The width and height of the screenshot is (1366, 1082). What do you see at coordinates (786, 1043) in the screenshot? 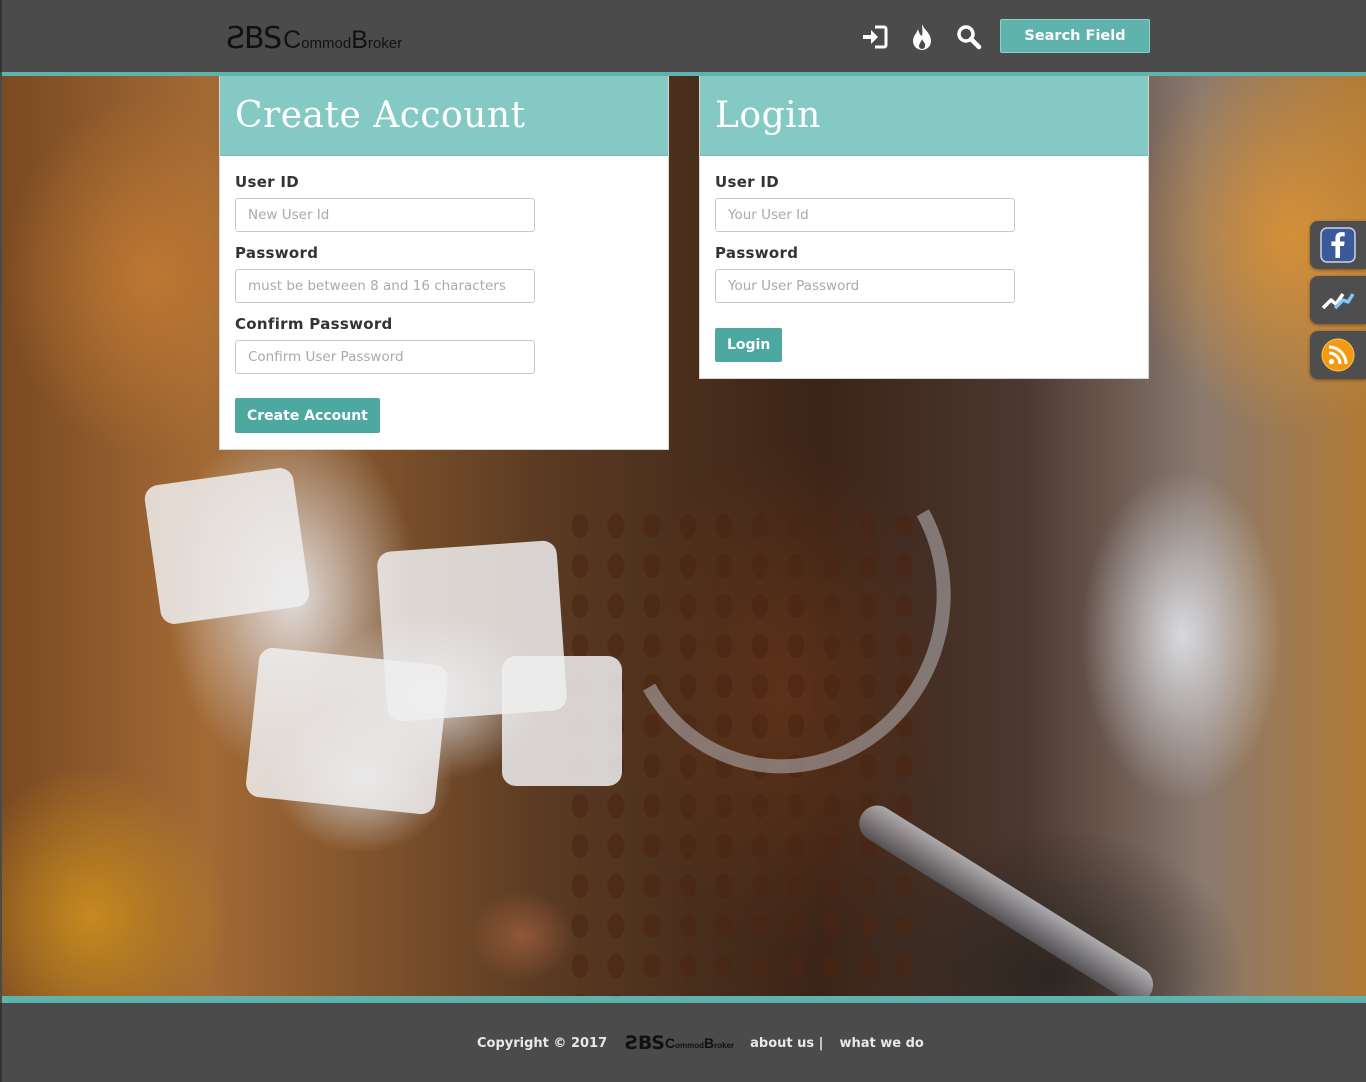
I see `about-us-link: about us |` at bounding box center [786, 1043].